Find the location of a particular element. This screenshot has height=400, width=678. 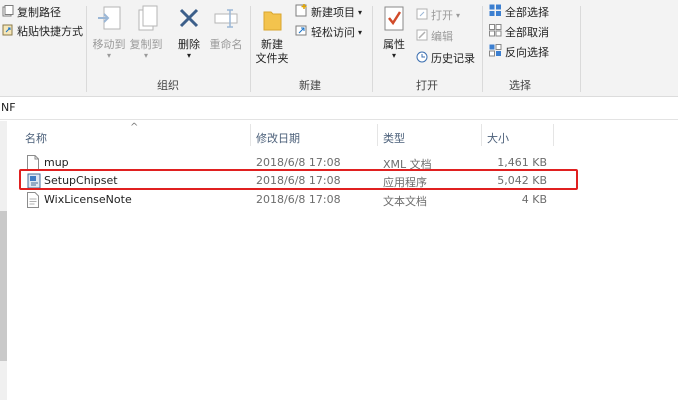

column-header-size: 大小 is located at coordinates (498, 138).